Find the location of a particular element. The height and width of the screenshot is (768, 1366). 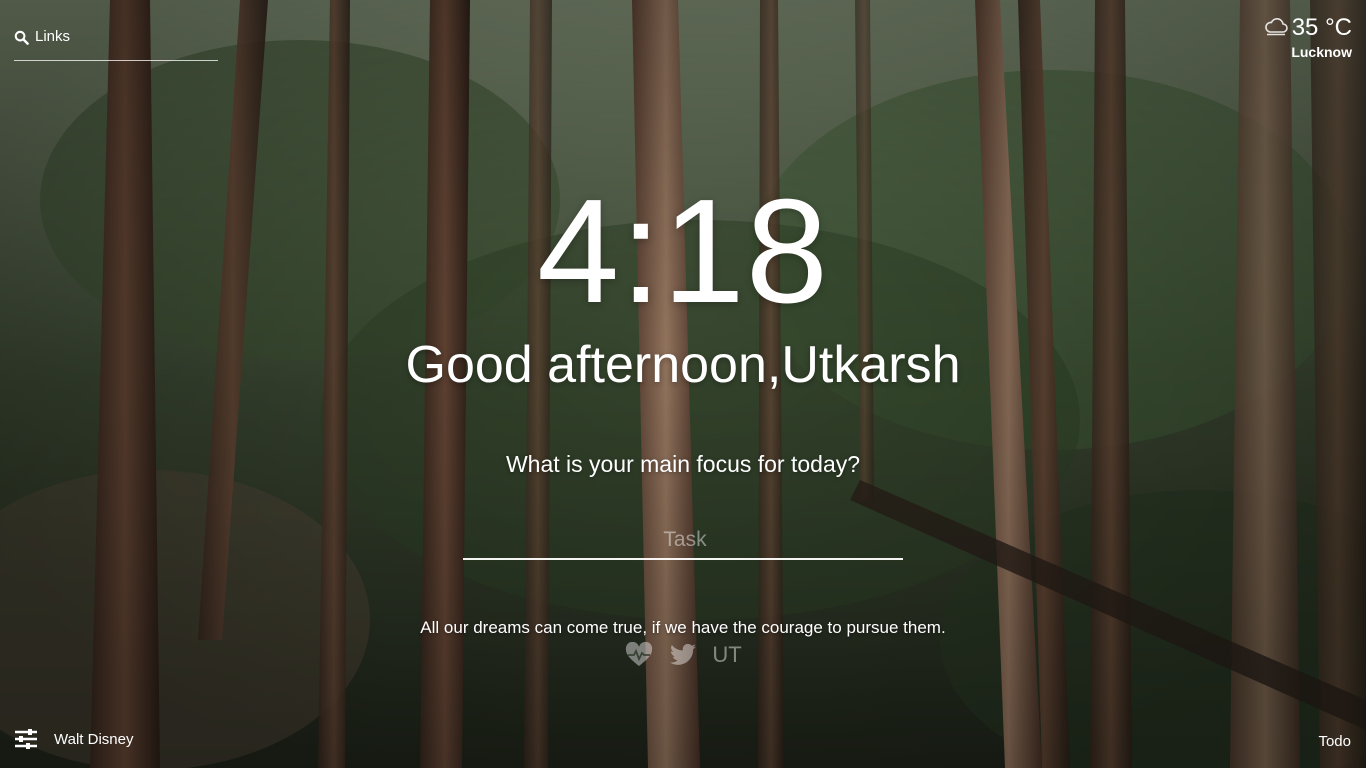

task-input-container is located at coordinates (685, 541).